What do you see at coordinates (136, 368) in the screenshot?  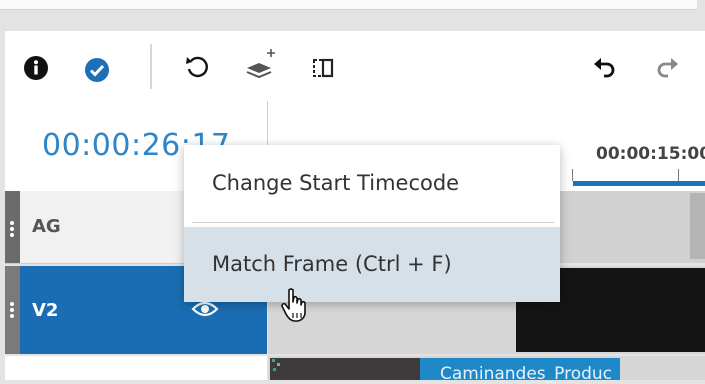 I see `track-header-v1` at bounding box center [136, 368].